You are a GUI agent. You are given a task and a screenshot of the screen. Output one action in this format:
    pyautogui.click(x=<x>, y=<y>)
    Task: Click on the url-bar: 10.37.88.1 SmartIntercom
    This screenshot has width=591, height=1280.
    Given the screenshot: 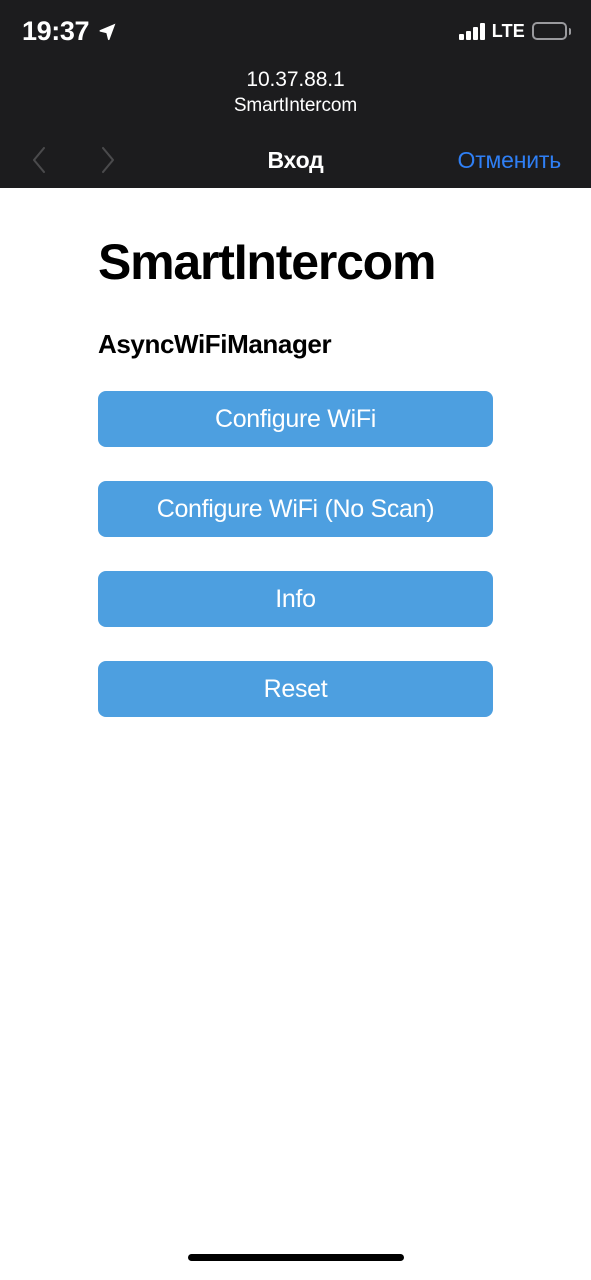 What is the action you would take?
    pyautogui.click(x=295, y=92)
    